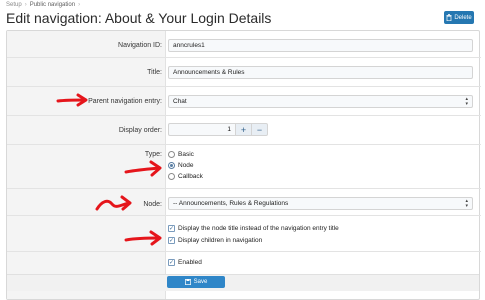  I want to click on radio-basic, so click(171, 154).